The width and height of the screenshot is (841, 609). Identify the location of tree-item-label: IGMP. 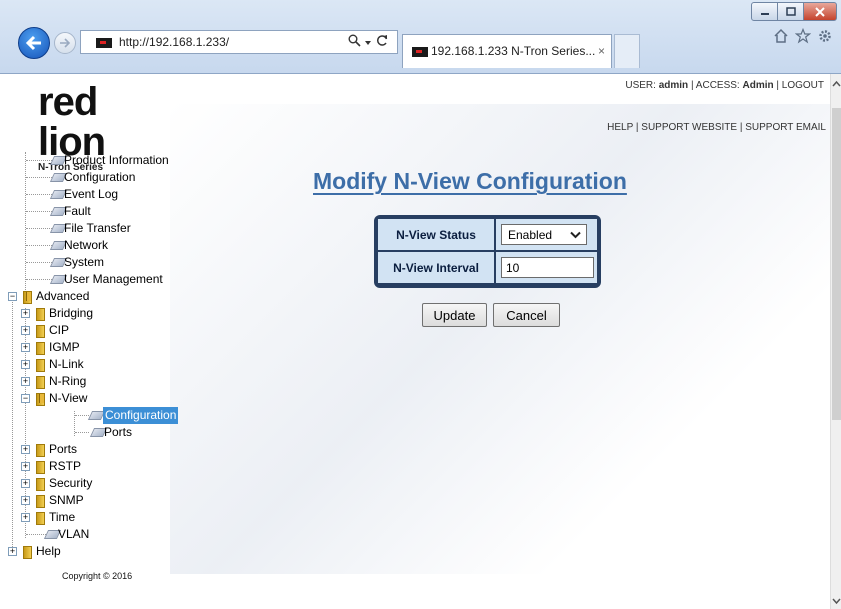
(64, 347).